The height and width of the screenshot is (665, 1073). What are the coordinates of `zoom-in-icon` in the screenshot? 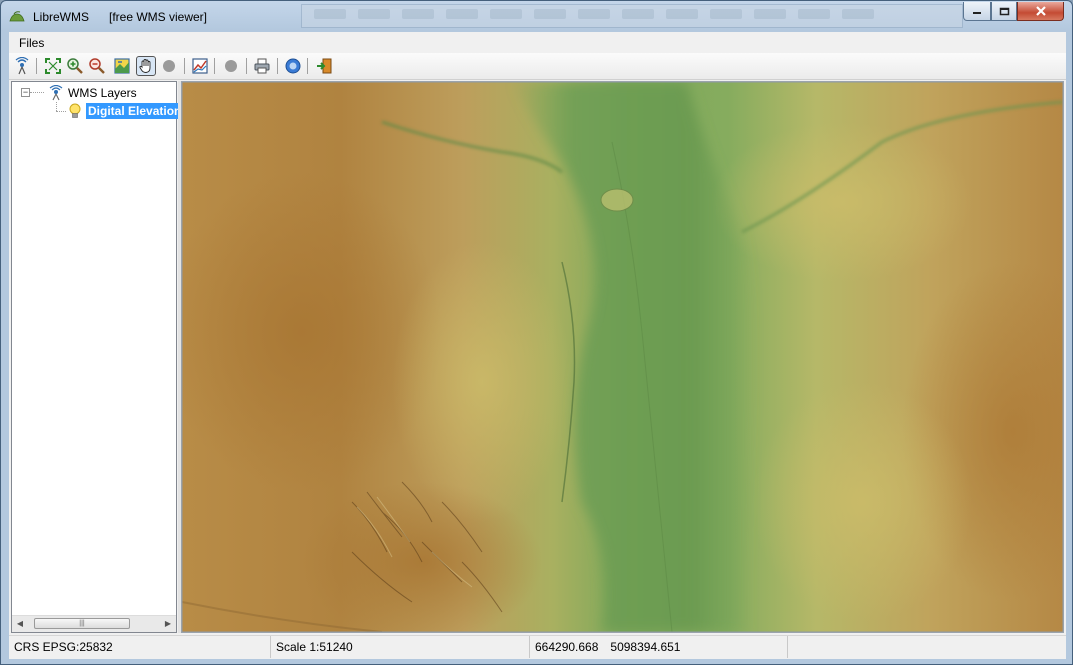 It's located at (75, 66).